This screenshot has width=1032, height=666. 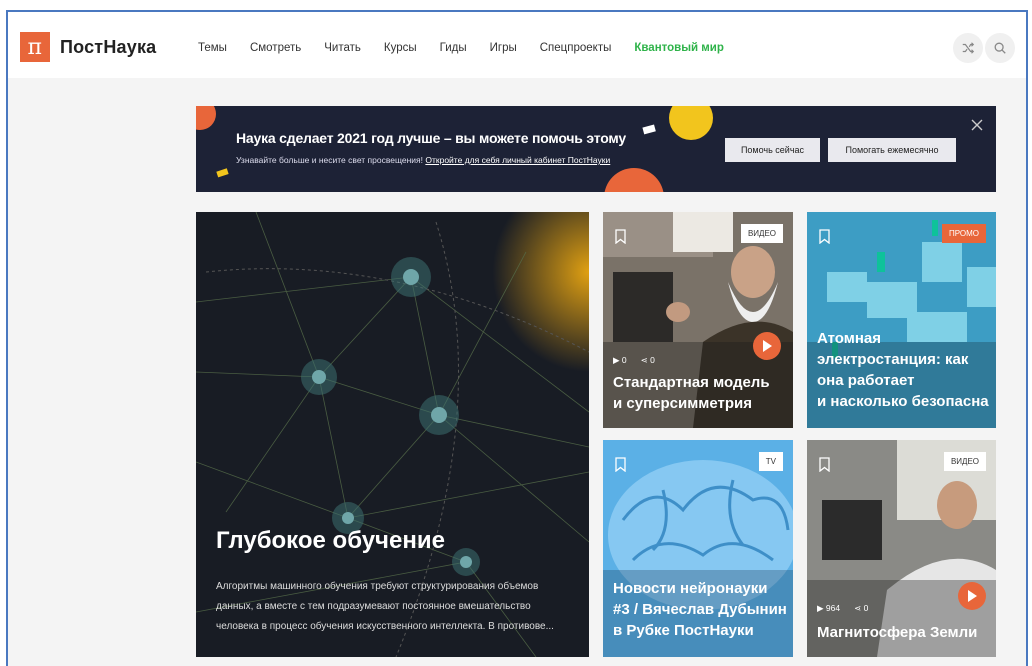 What do you see at coordinates (342, 48) in the screenshot?
I see `nav-item-read: Читать` at bounding box center [342, 48].